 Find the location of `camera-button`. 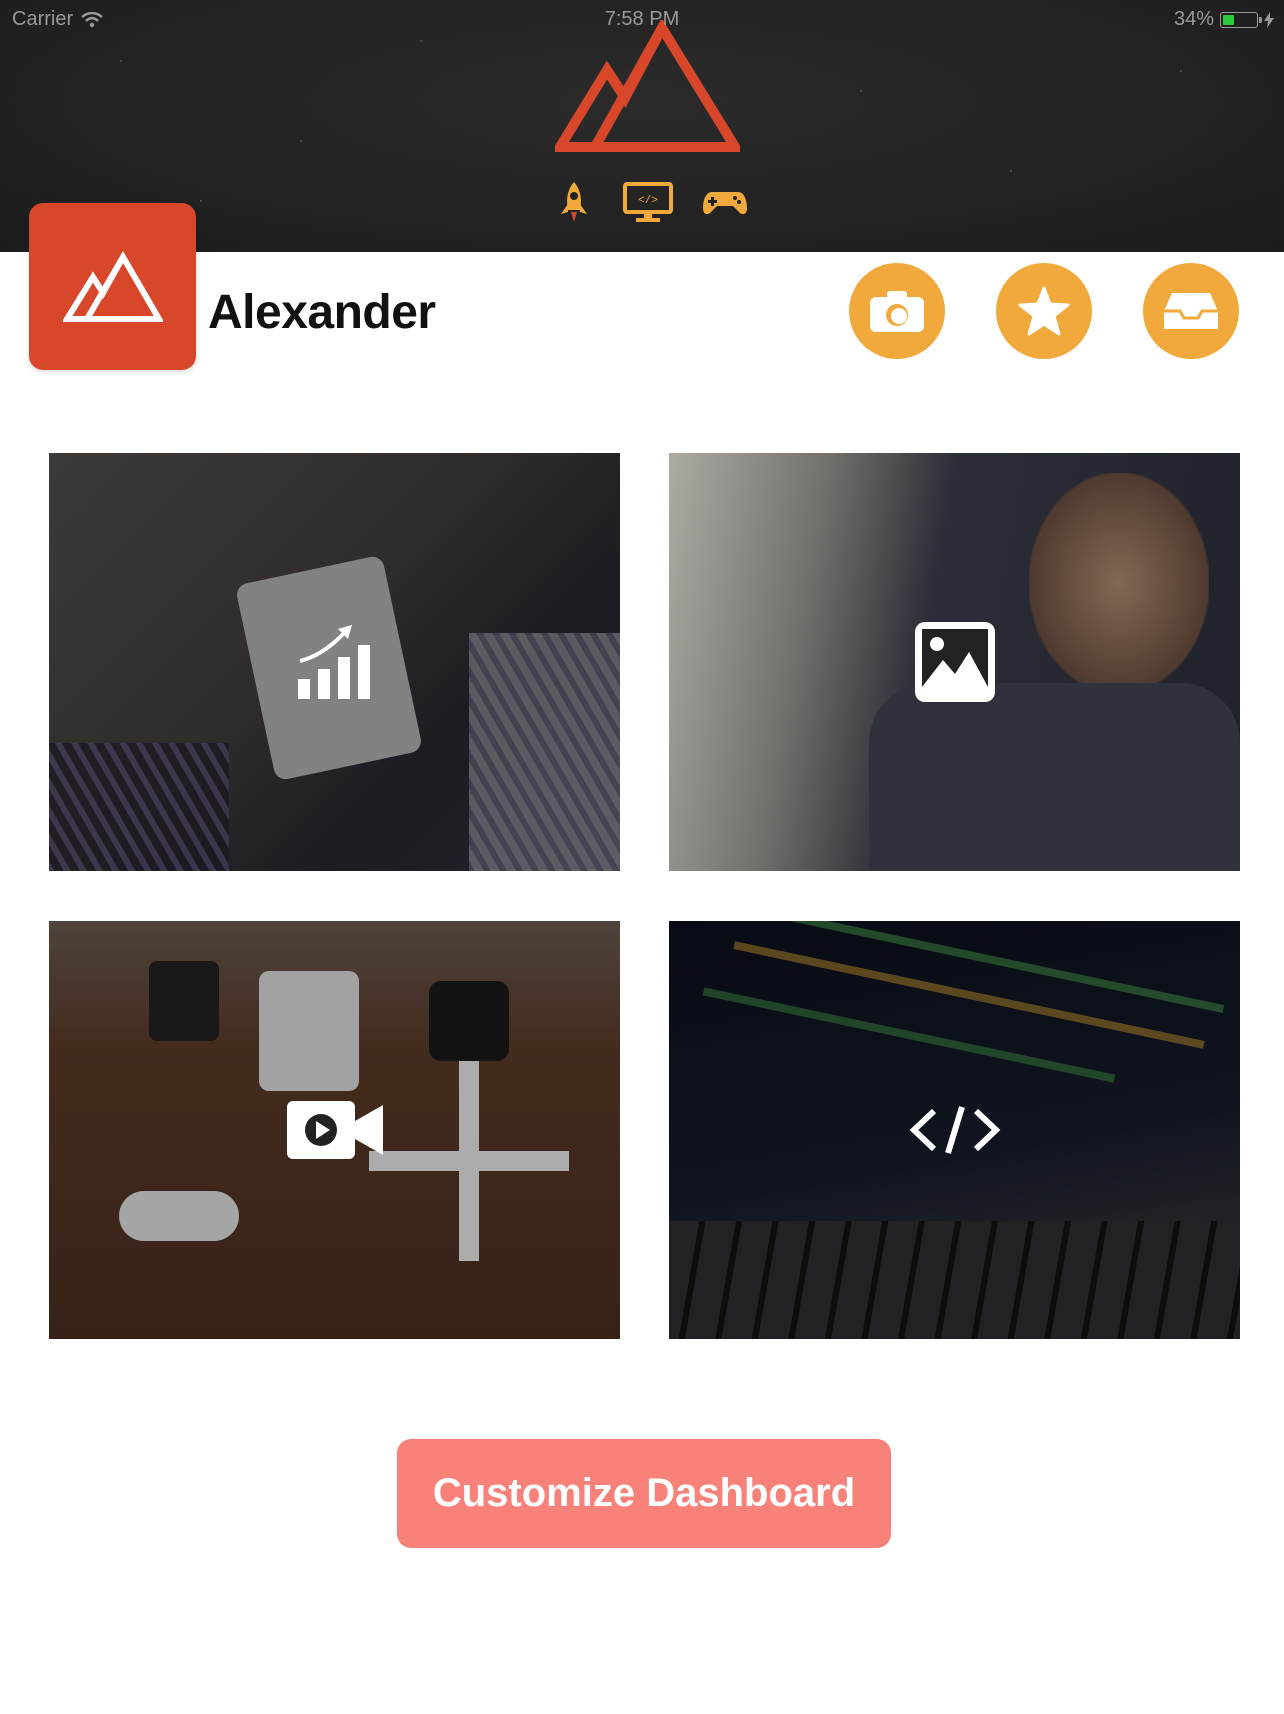

camera-button is located at coordinates (897, 311).